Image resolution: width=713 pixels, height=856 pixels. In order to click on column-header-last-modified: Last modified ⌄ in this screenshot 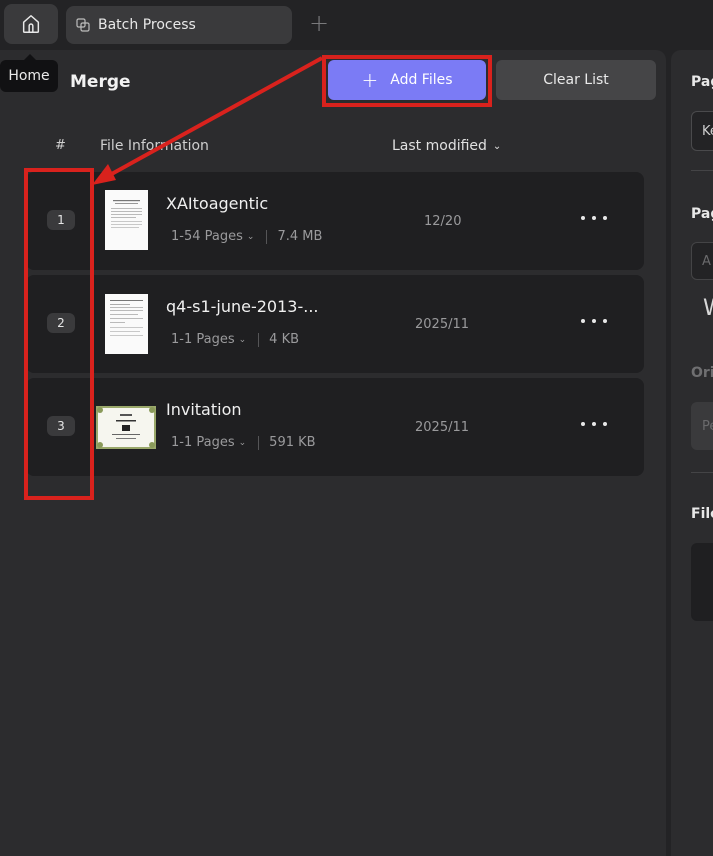, I will do `click(446, 146)`.